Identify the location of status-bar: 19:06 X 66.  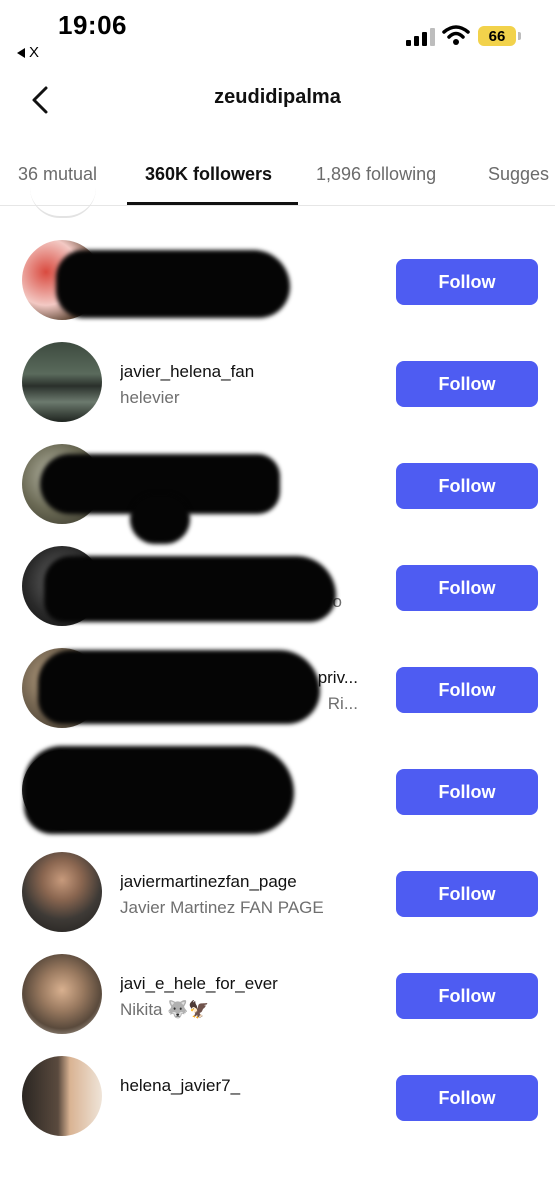
(277, 35).